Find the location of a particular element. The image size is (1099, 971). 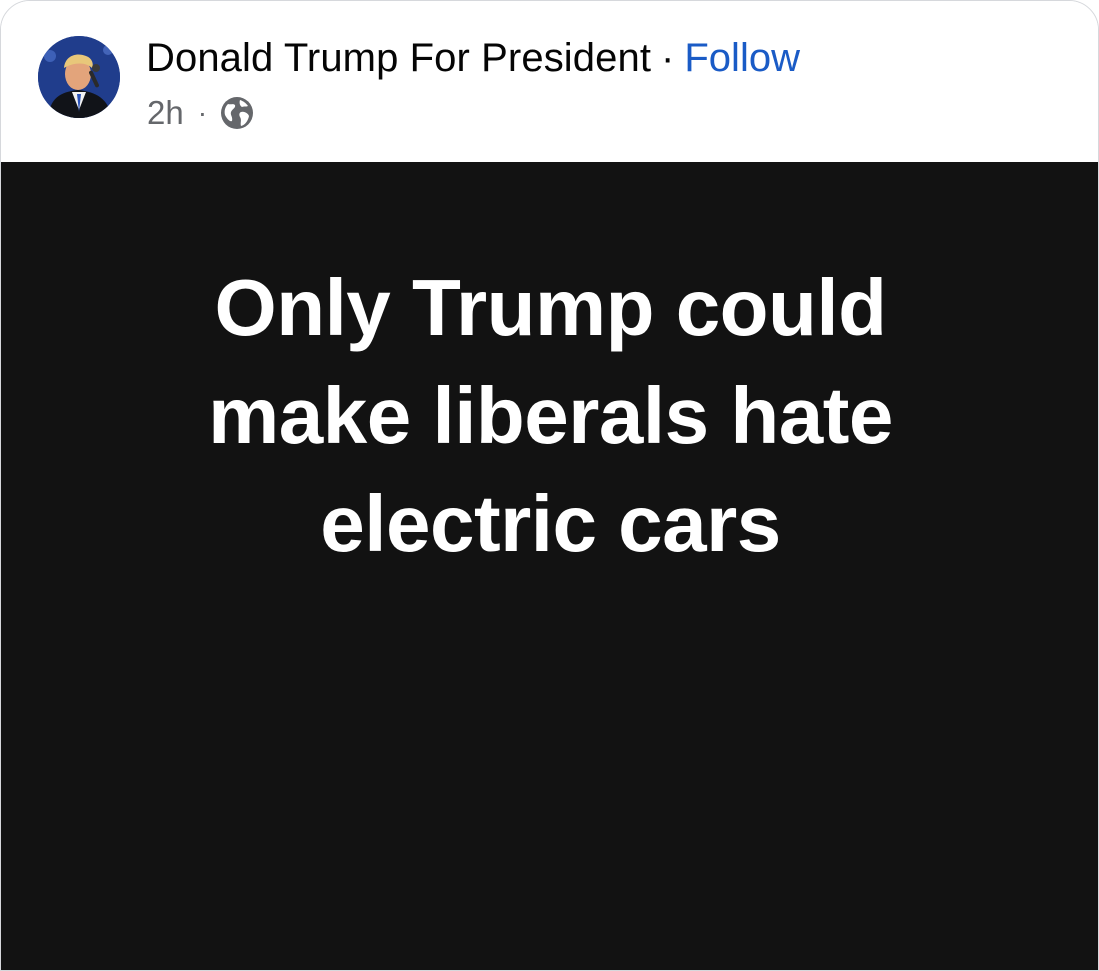

timestamp: 2h is located at coordinates (165, 113).